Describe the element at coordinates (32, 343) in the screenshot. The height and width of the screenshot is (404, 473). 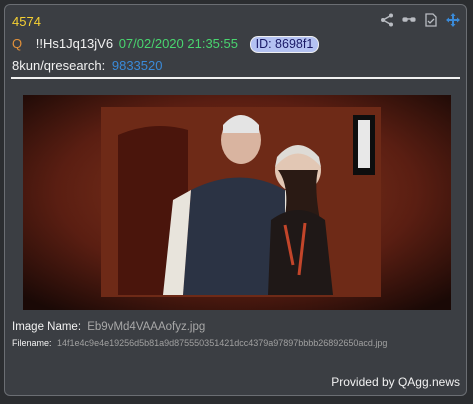
I see `filename-label: Filename:` at that location.